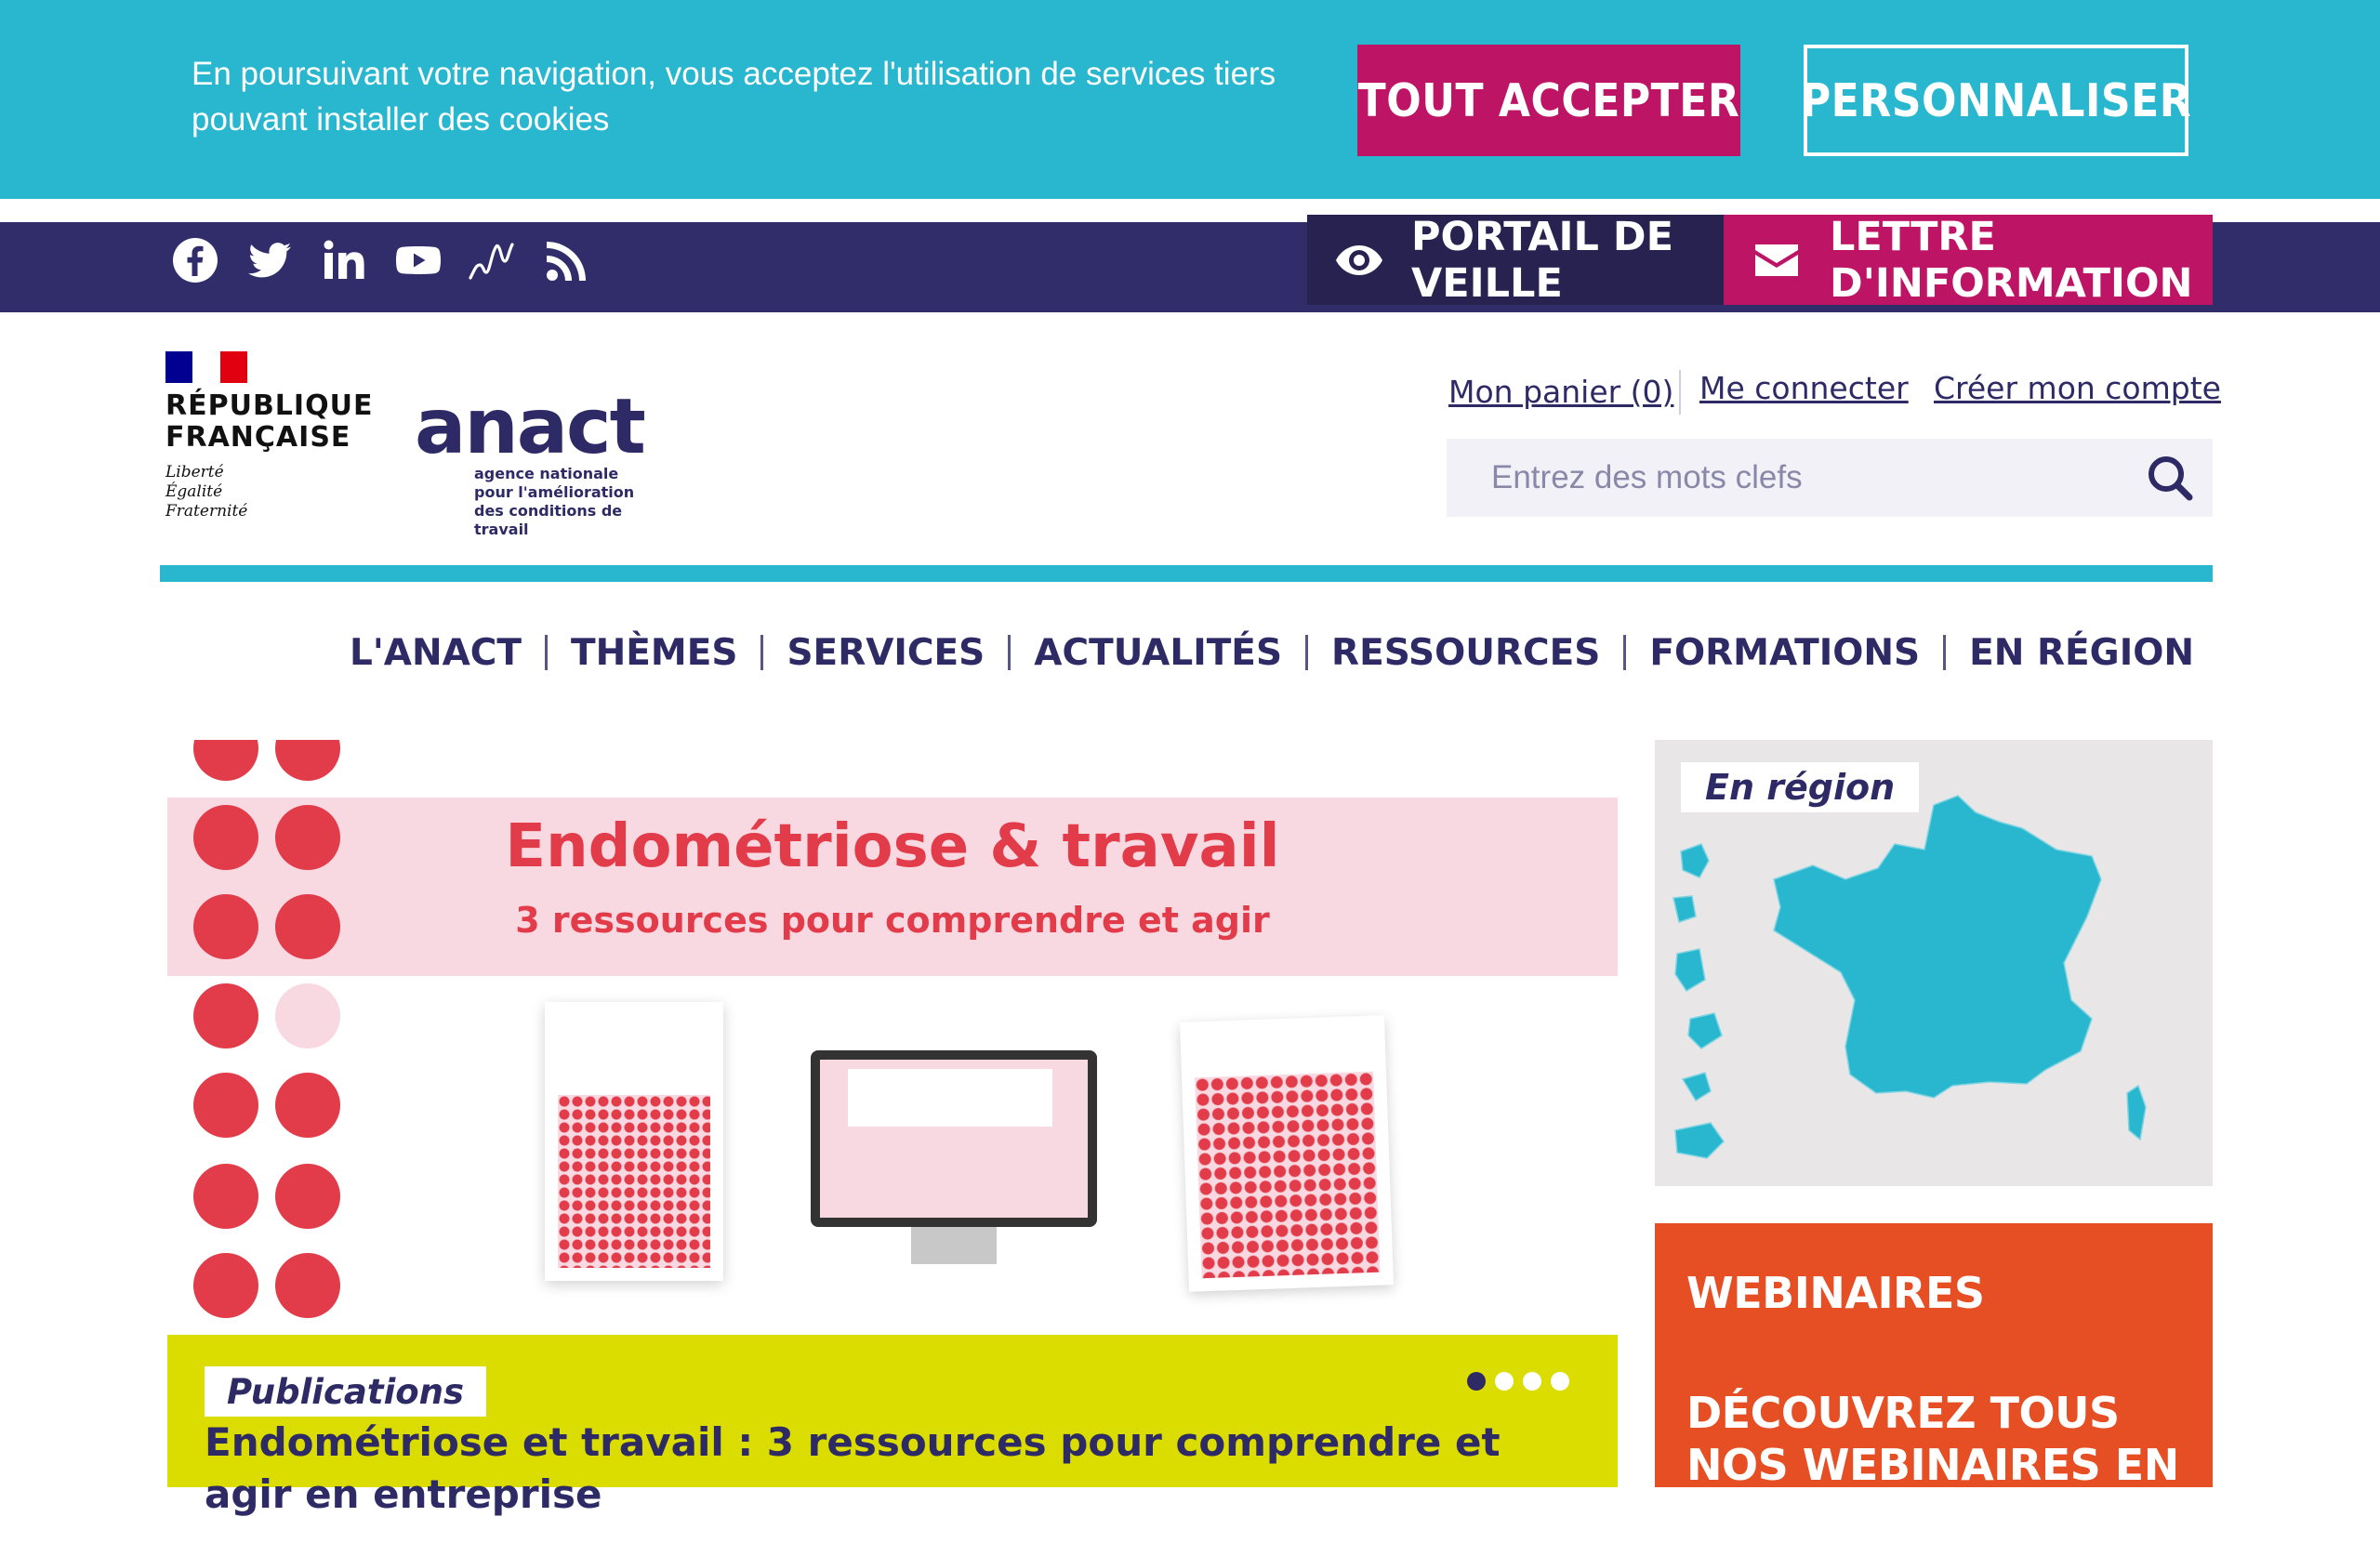  I want to click on nav-formations: FORMATIONS, so click(1784, 653).